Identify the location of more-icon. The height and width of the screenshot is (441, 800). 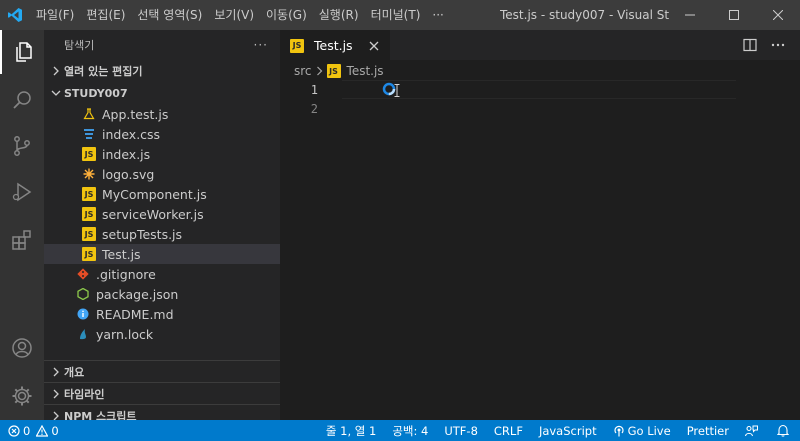
(778, 45).